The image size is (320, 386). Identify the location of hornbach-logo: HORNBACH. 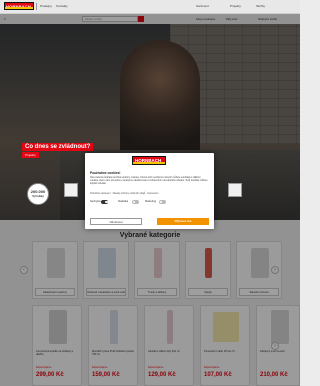
(19, 6).